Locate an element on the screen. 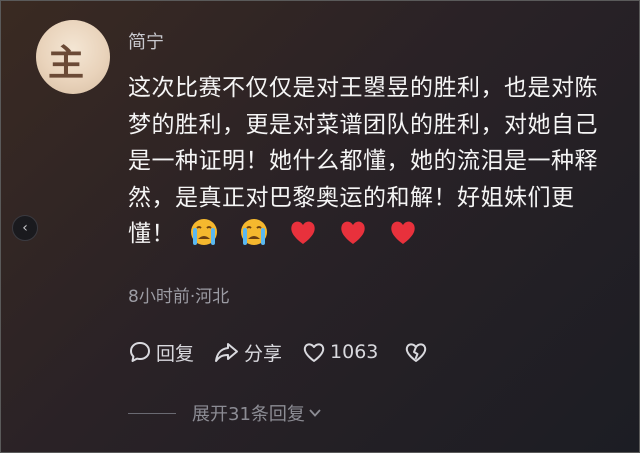 This screenshot has width=640, height=453. broken-heart-icon is located at coordinates (416, 352).